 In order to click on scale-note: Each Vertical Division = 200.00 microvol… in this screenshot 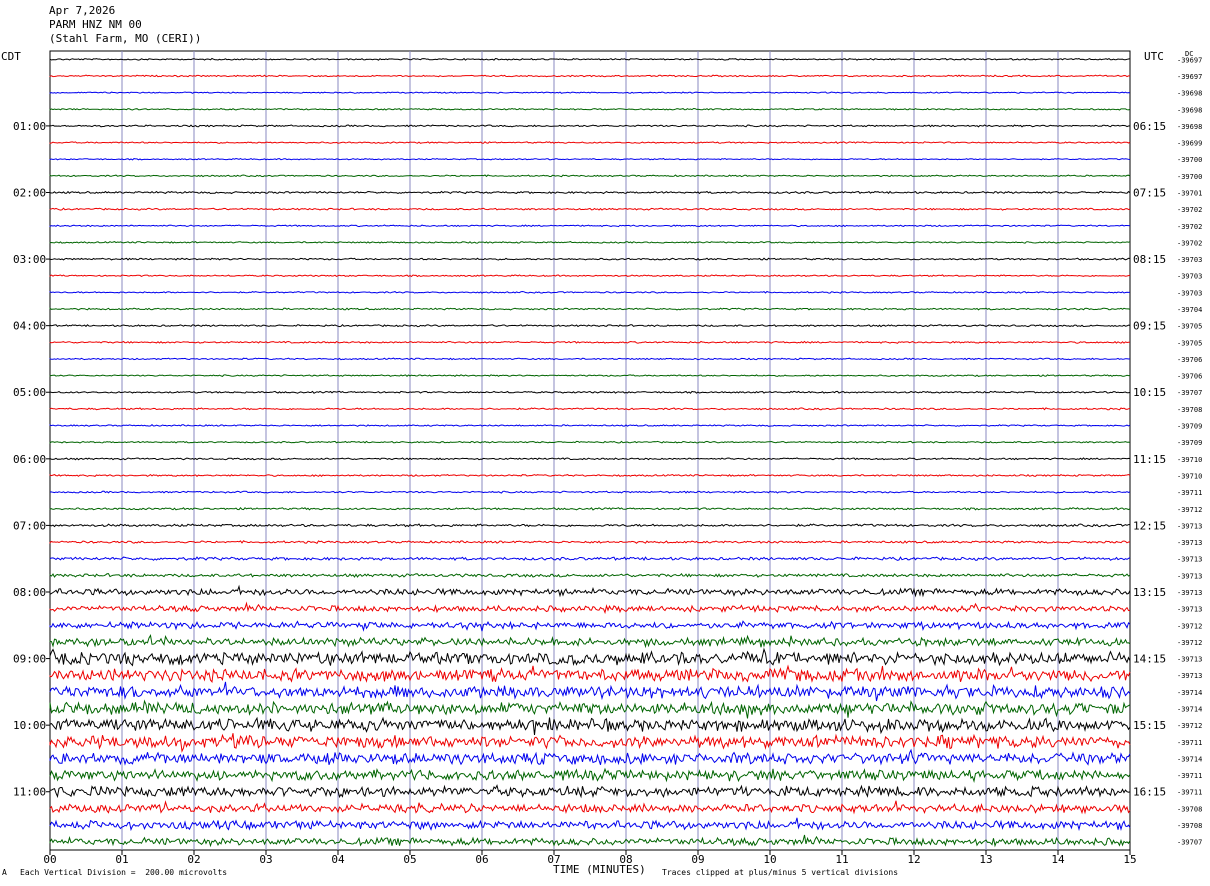, I will do `click(124, 872)`.